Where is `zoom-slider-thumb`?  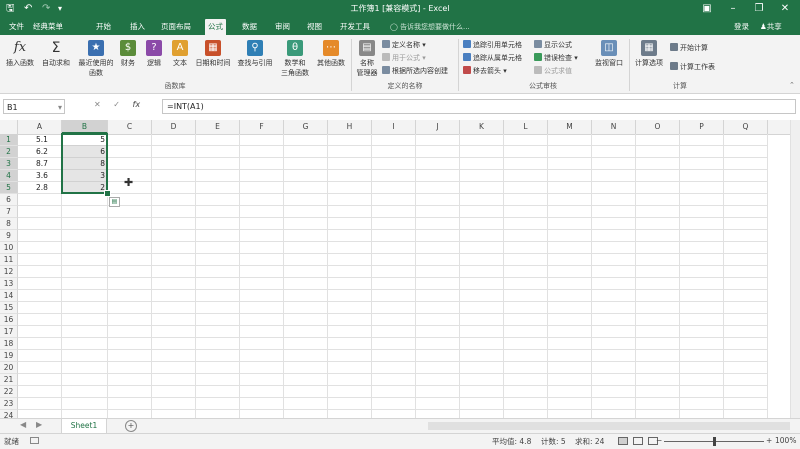
zoom-slider-thumb is located at coordinates (714, 441).